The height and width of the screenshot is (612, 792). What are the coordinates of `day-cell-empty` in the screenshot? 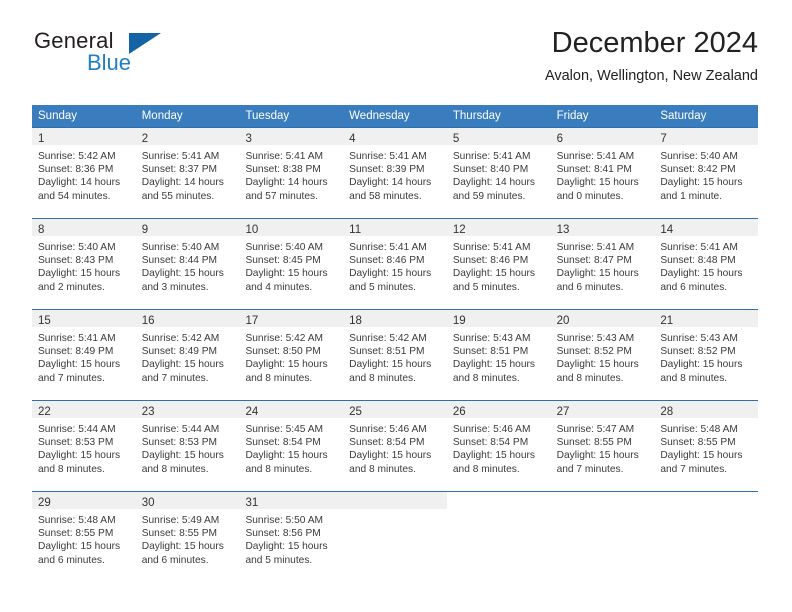 It's located at (395, 537).